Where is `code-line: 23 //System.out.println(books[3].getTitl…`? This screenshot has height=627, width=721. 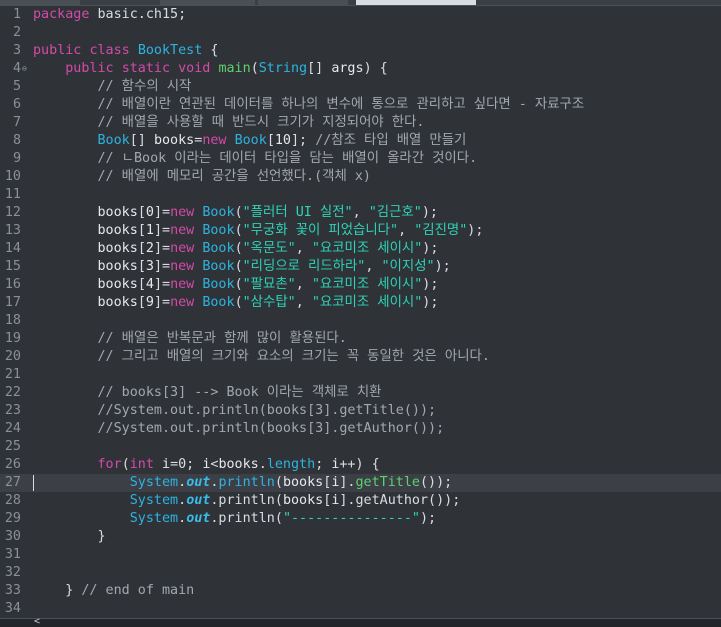
code-line: 23 //System.out.println(books[3].getTitl… is located at coordinates (360, 411).